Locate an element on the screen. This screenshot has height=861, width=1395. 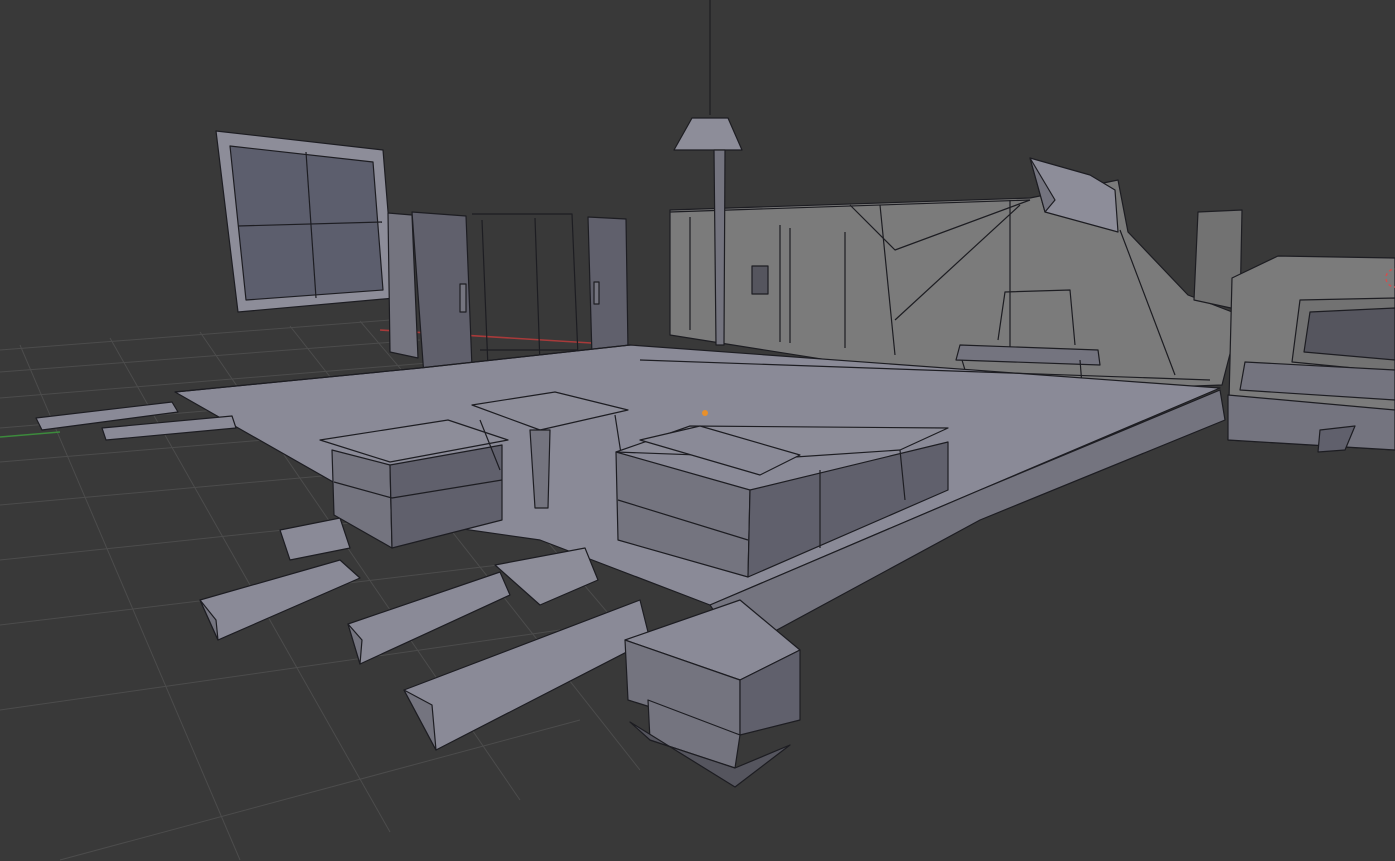
window-frame is located at coordinates (305, 221).